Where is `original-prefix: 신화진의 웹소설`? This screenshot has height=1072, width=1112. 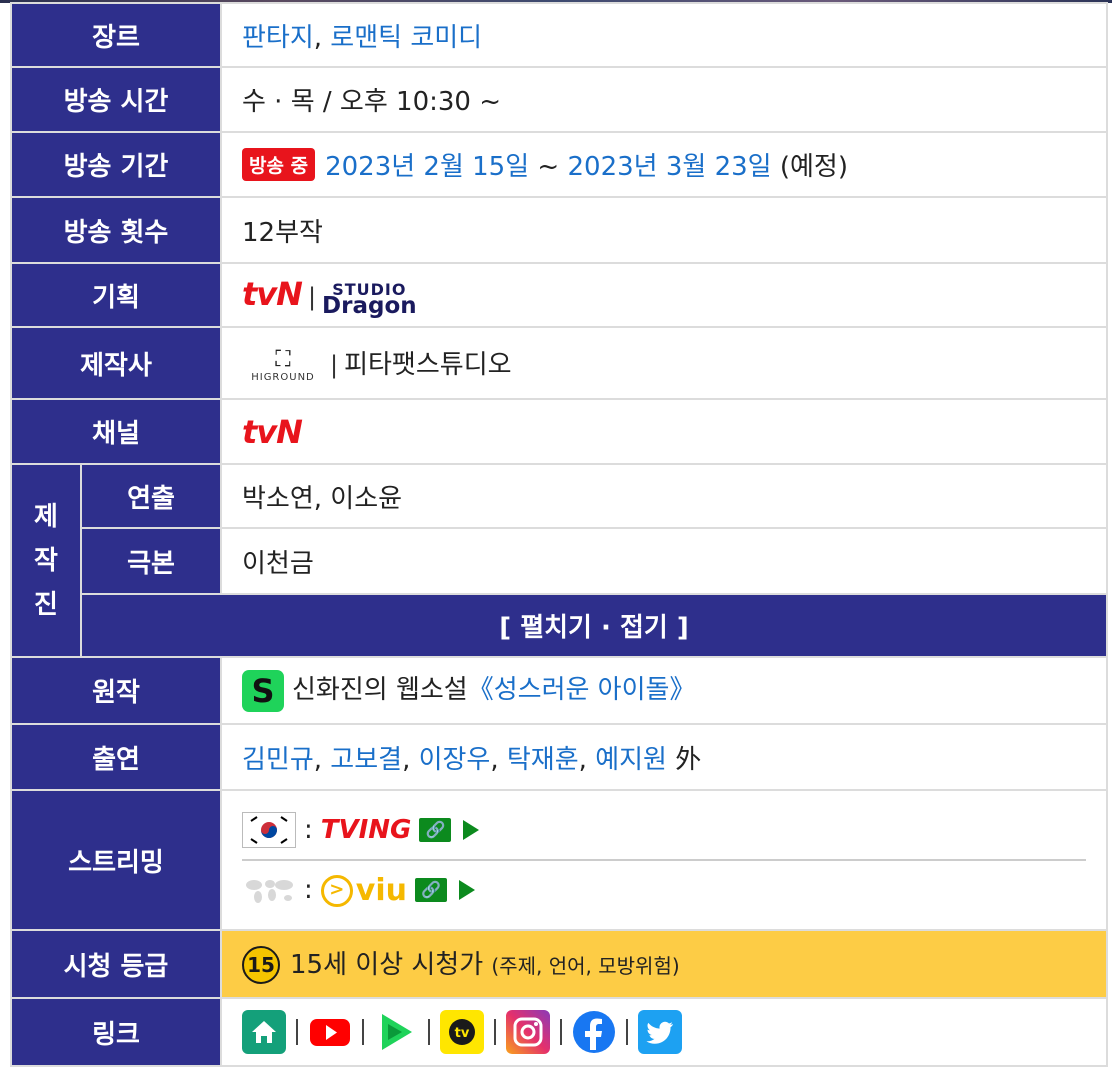
original-prefix: 신화진의 웹소설 is located at coordinates (380, 690).